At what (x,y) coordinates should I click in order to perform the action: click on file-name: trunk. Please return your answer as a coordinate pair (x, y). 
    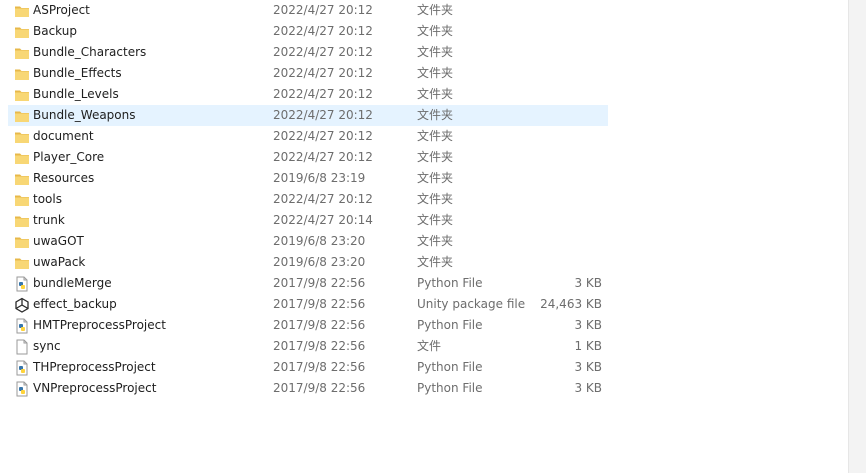
    Looking at the image, I should click on (49, 220).